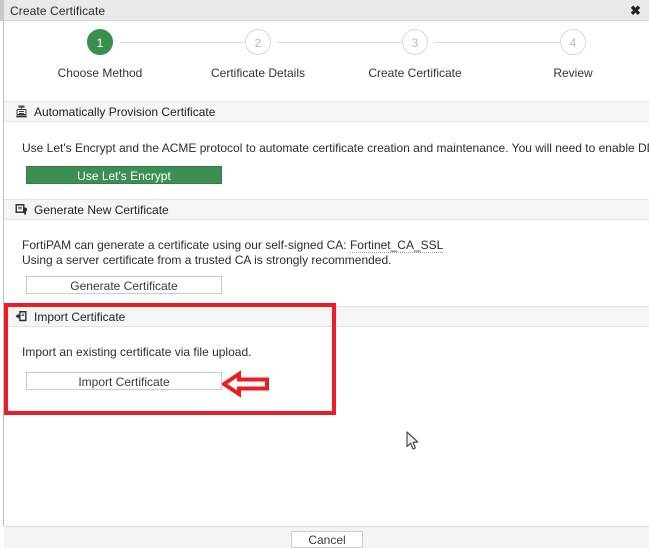 This screenshot has width=649, height=548. What do you see at coordinates (2, 10) in the screenshot?
I see `titlebar-accent-bar` at bounding box center [2, 10].